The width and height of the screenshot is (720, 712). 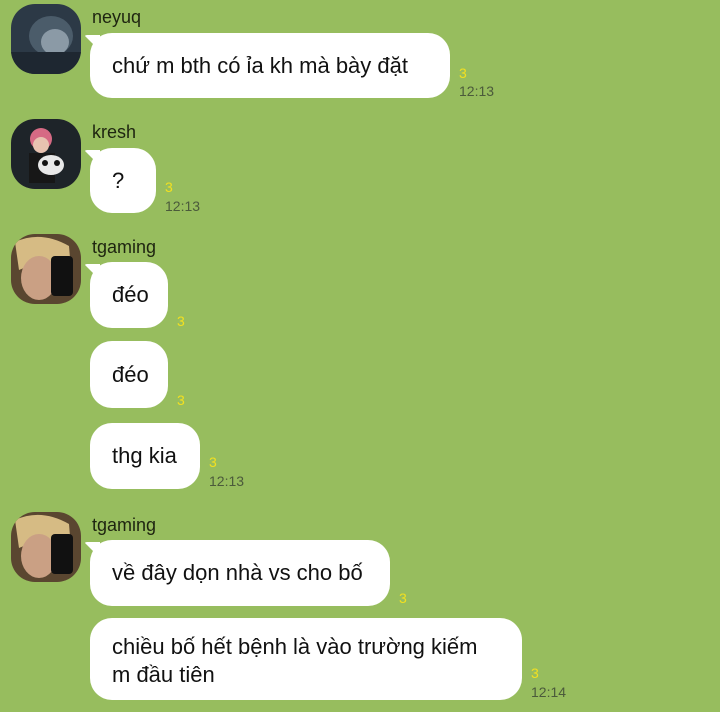 What do you see at coordinates (46, 154) in the screenshot?
I see `avatar-kresh` at bounding box center [46, 154].